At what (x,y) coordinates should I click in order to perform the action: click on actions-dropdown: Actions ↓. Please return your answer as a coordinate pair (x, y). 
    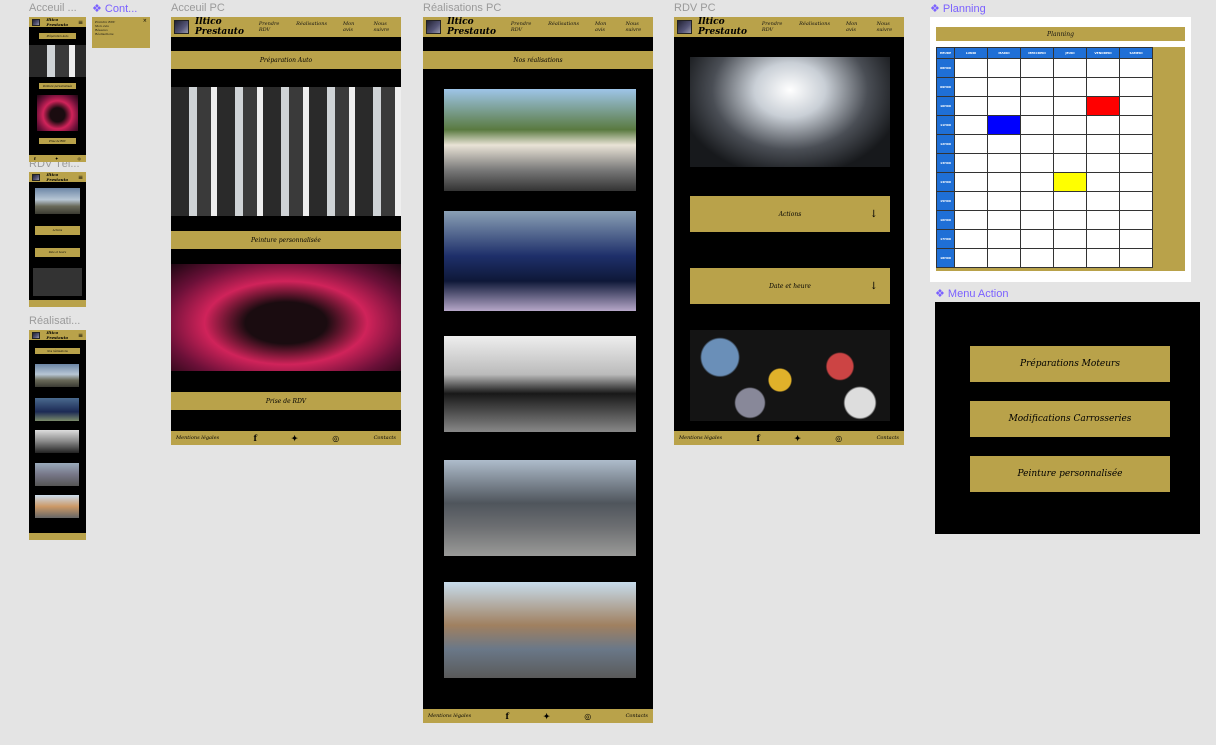
    Looking at the image, I should click on (790, 214).